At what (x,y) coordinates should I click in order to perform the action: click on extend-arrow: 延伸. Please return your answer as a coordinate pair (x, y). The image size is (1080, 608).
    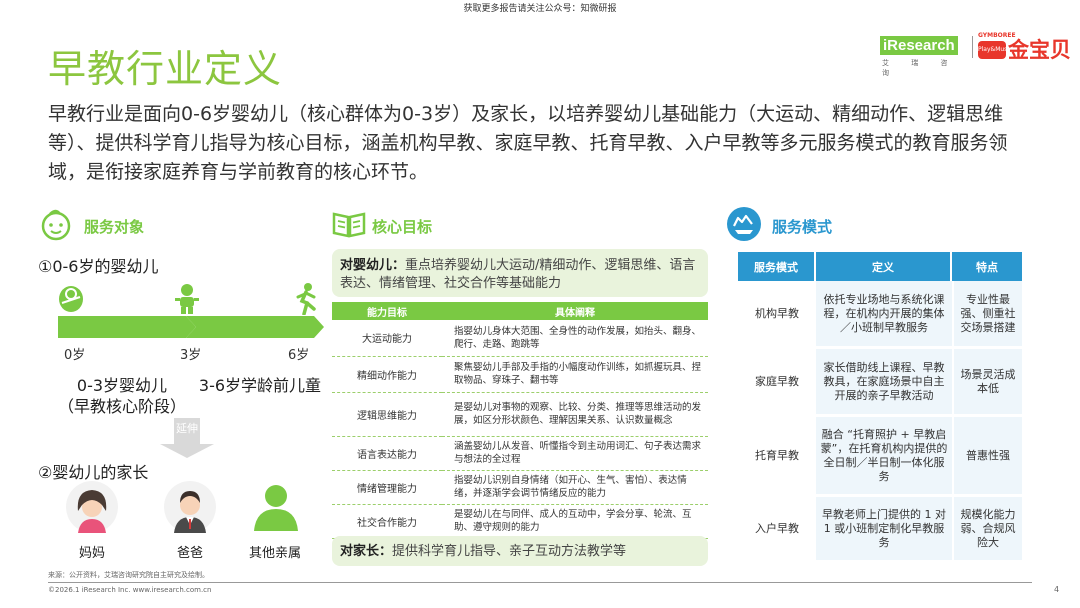
    Looking at the image, I should click on (187, 438).